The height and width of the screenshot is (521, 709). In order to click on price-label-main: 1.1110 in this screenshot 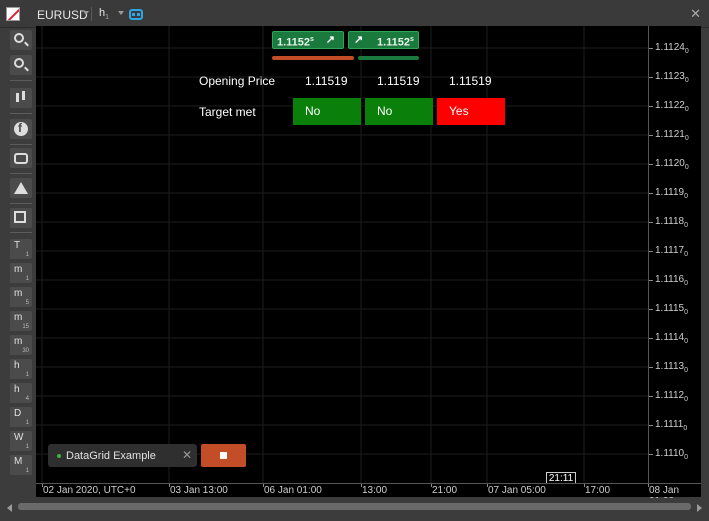, I will do `click(670, 453)`.